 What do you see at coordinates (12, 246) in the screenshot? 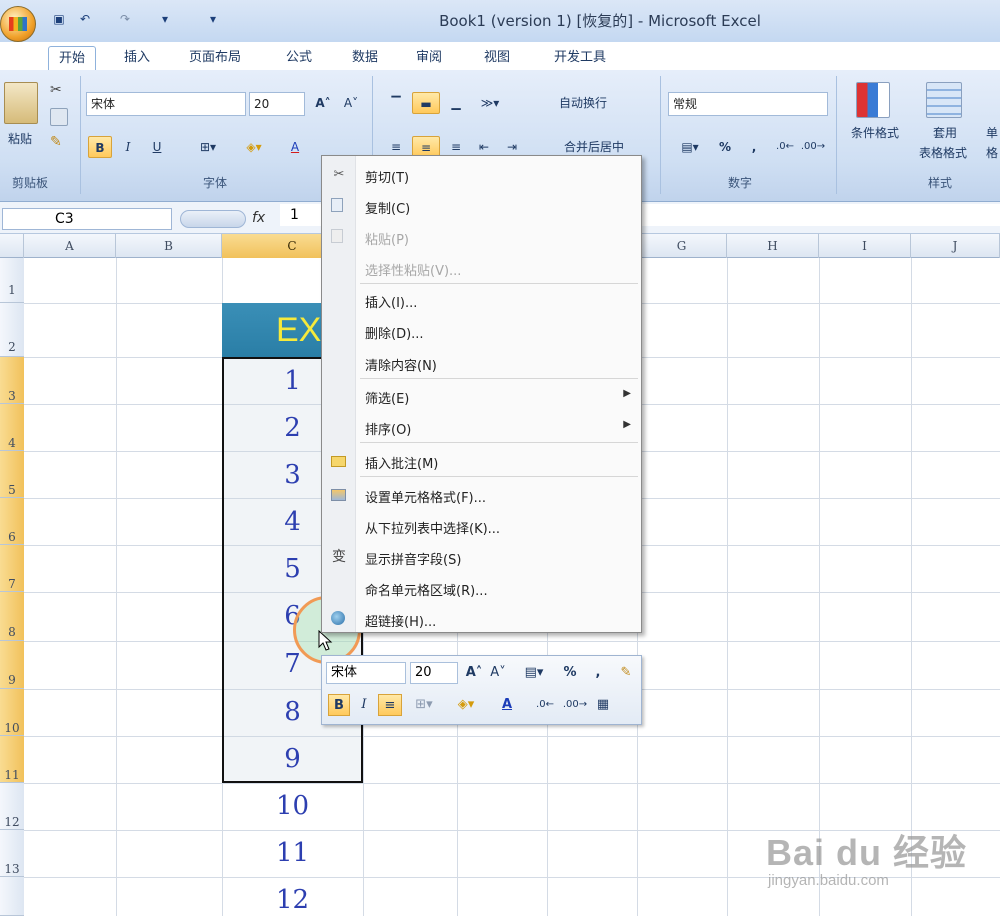
I see `select-all-corner` at bounding box center [12, 246].